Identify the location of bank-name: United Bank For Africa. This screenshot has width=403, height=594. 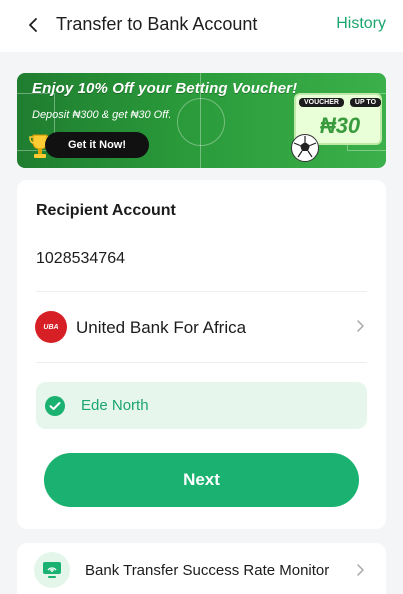
(161, 327).